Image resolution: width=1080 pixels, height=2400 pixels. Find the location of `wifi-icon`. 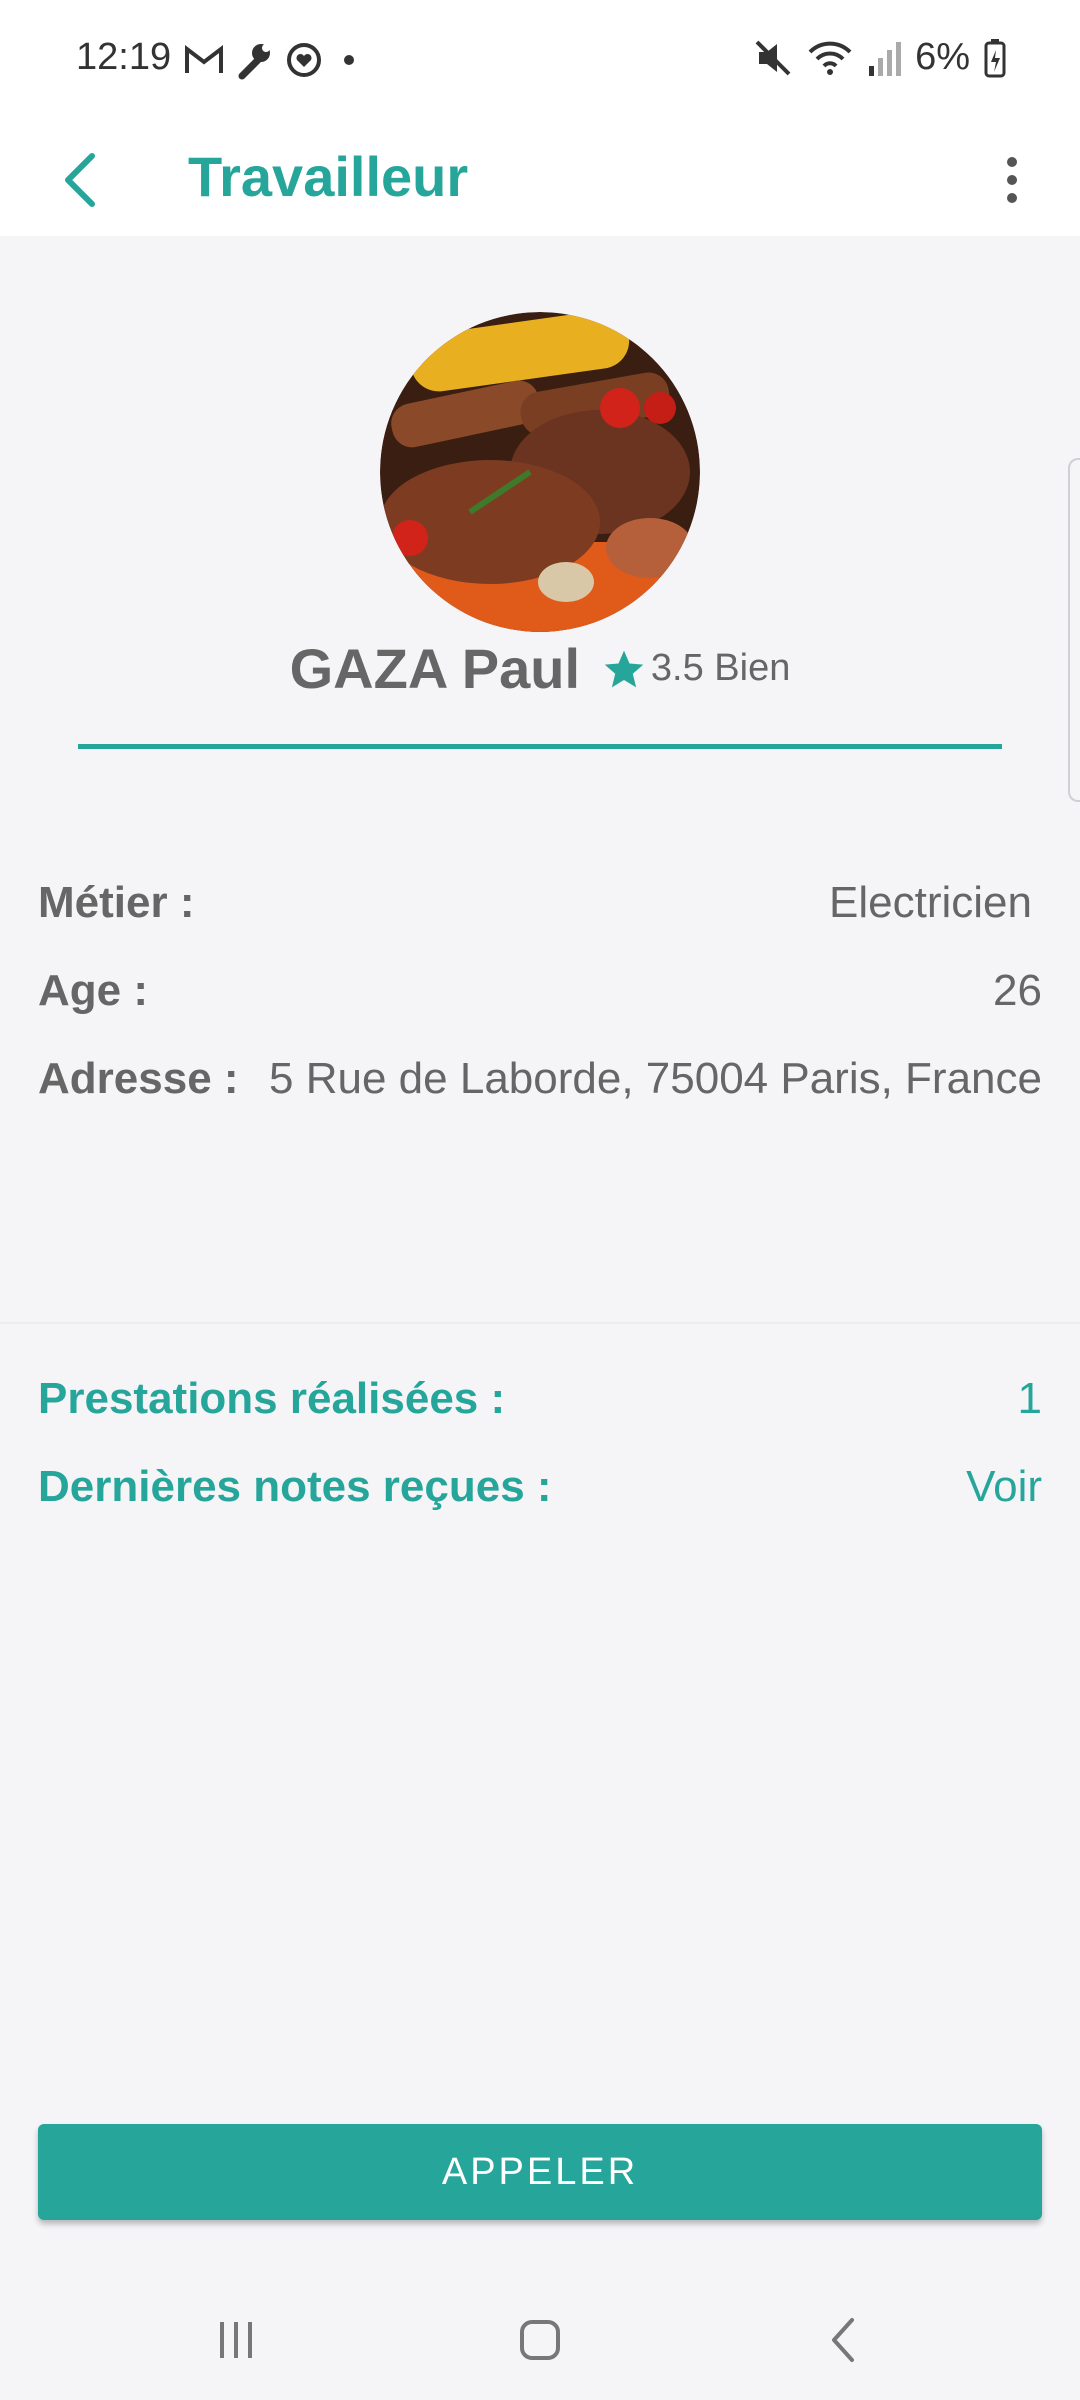

wifi-icon is located at coordinates (830, 58).